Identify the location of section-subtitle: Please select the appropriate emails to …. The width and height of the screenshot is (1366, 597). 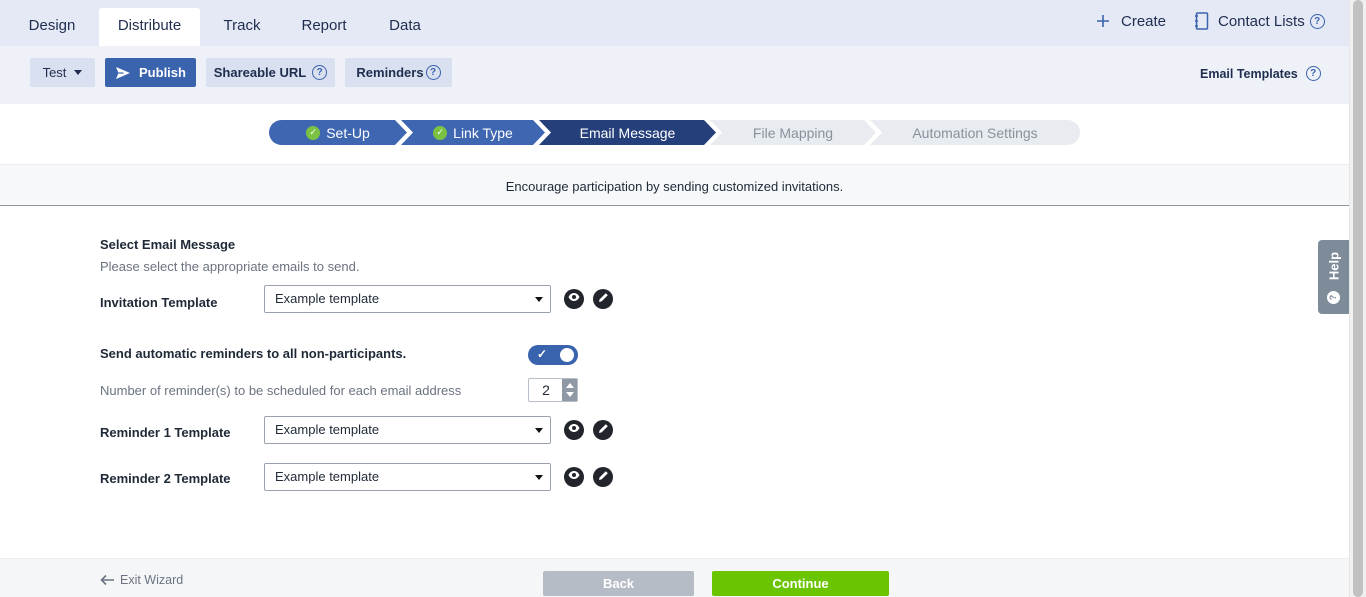
(230, 266).